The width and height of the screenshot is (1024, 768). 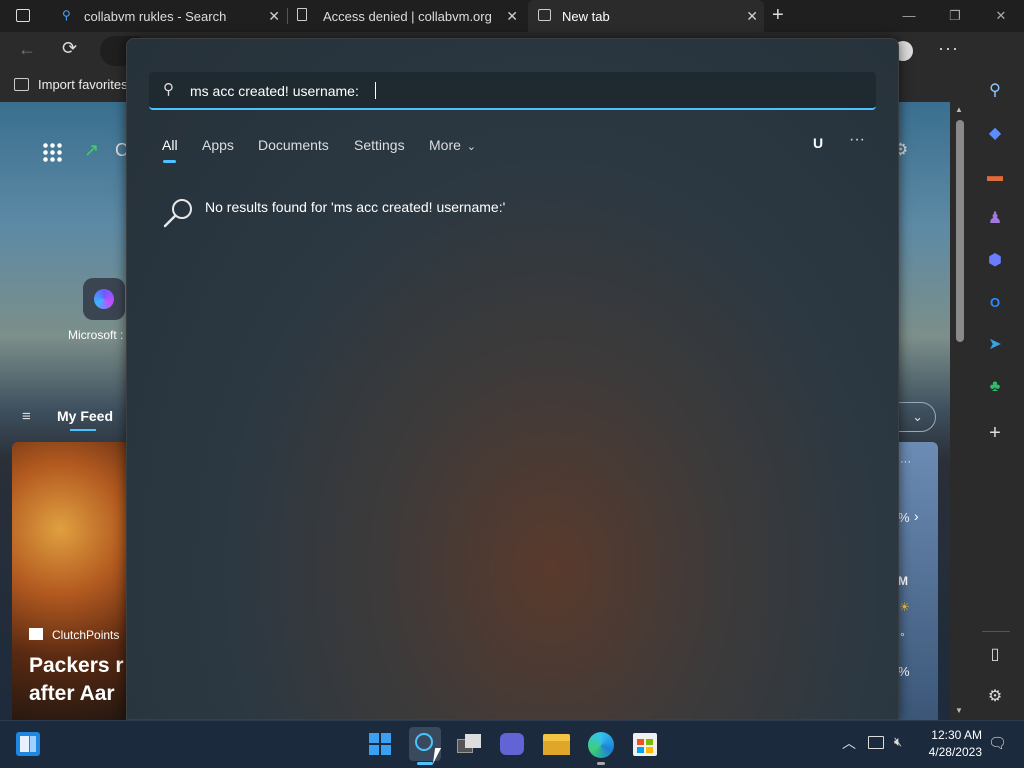 What do you see at coordinates (76, 665) in the screenshot?
I see `news-headline-1: Packers r` at bounding box center [76, 665].